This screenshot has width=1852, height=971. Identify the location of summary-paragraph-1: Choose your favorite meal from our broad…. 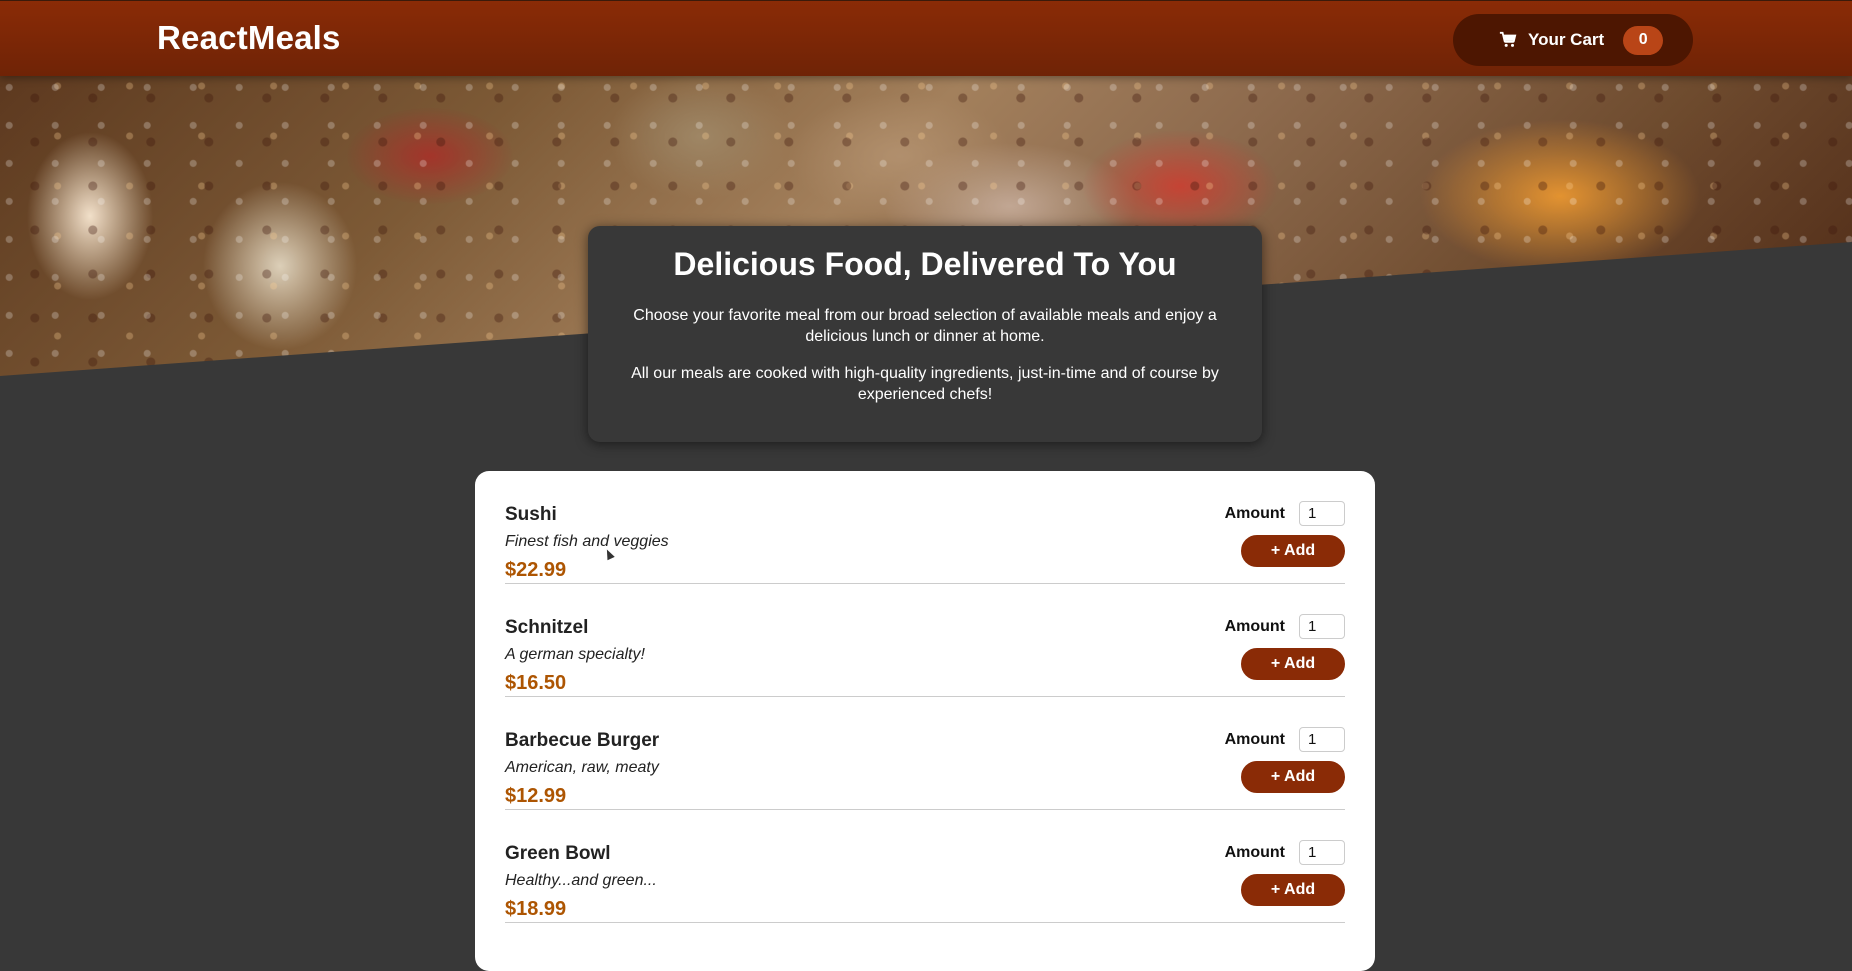
(925, 326).